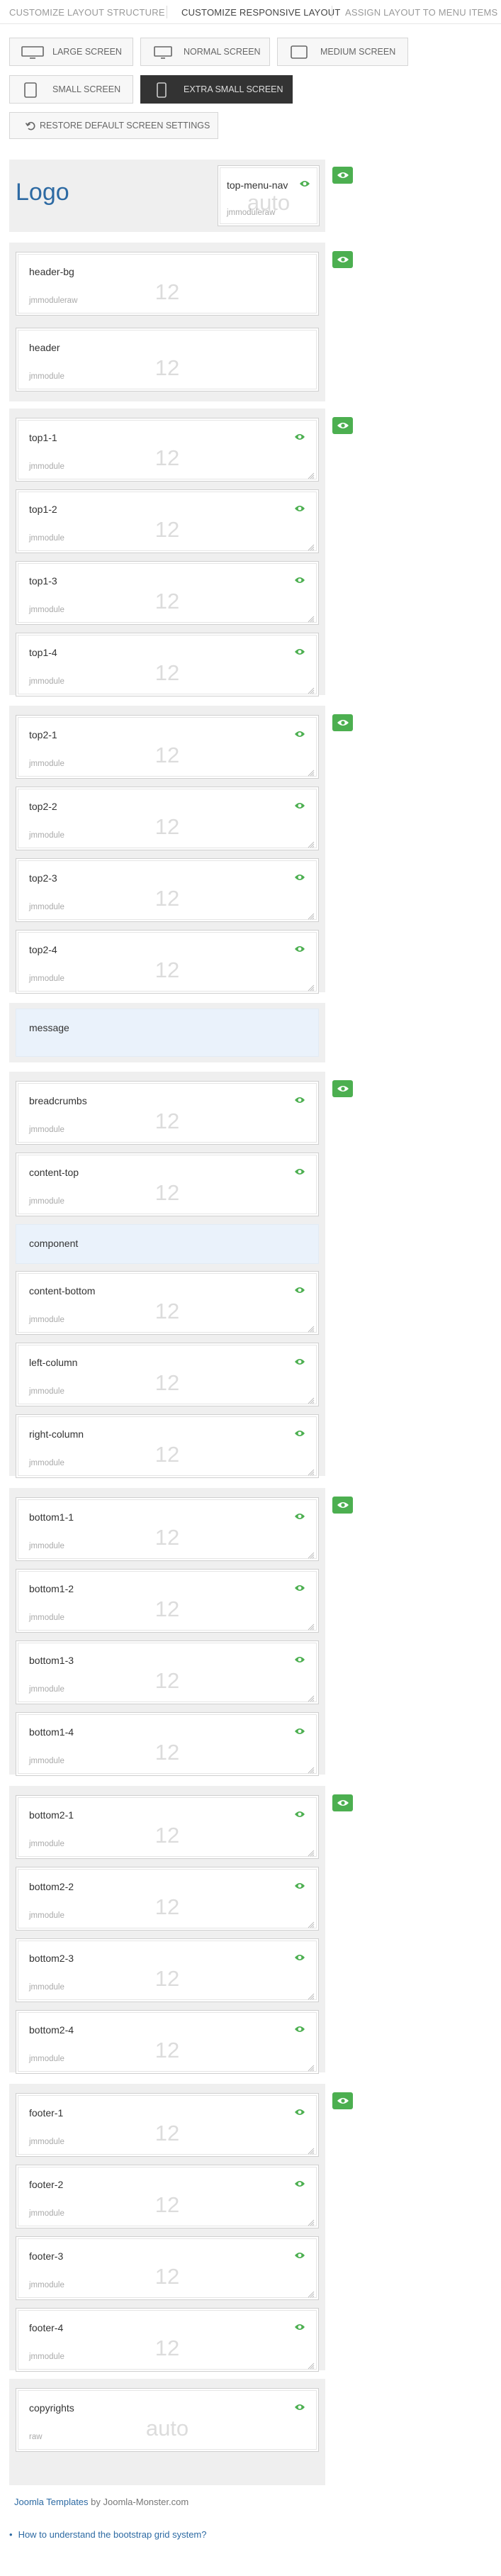 The image size is (501, 2576). What do you see at coordinates (205, 52) in the screenshot?
I see `normal-screen-button: NORMAL SCREEN` at bounding box center [205, 52].